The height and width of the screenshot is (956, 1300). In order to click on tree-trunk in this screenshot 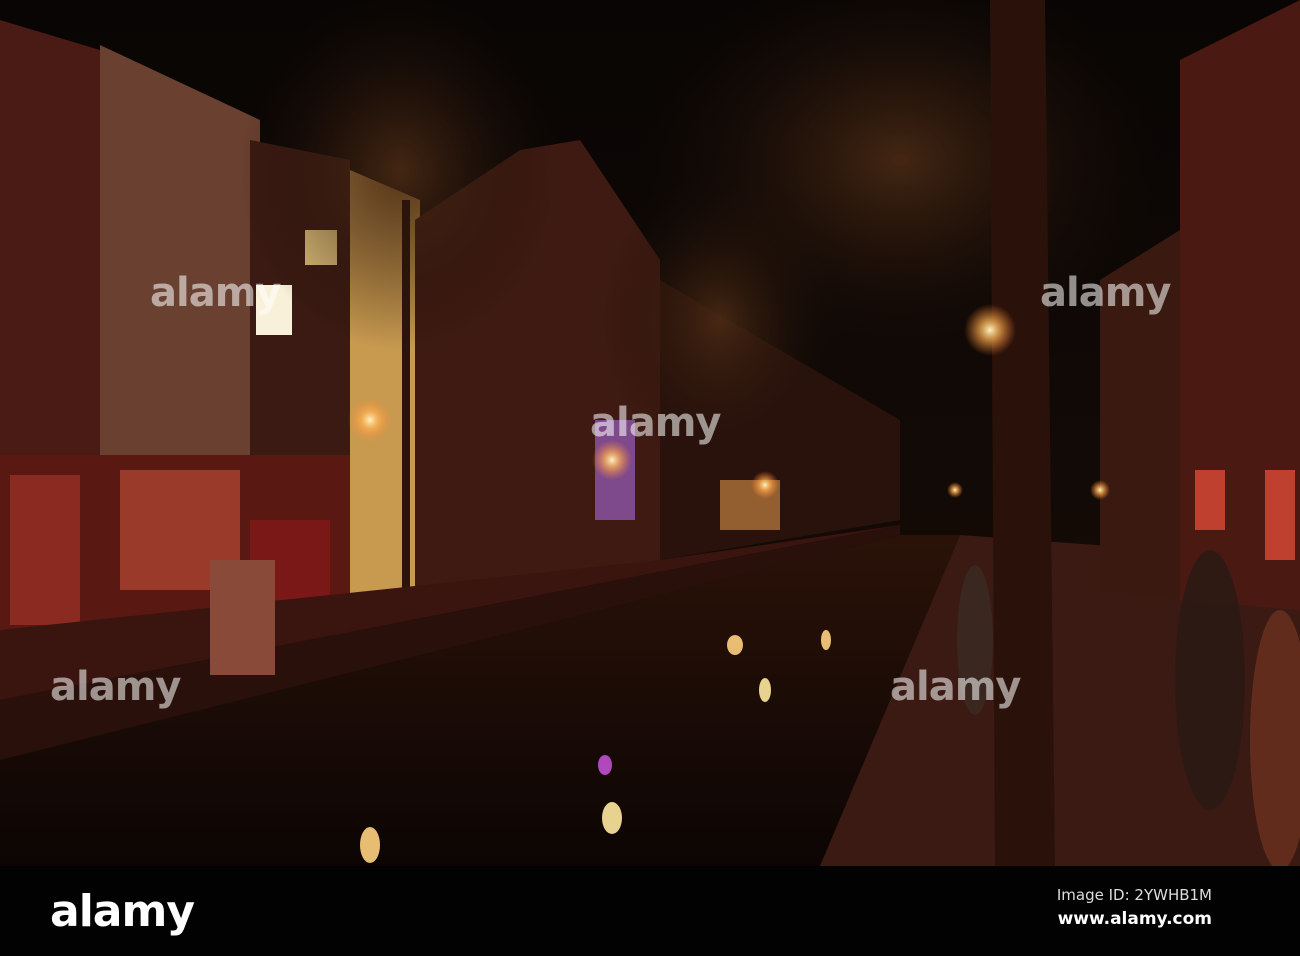, I will do `click(1022, 433)`.